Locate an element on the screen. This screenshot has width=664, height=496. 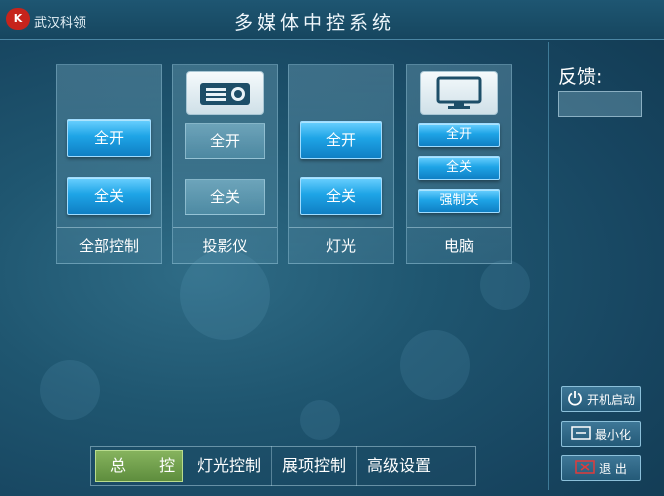
feedback-display is located at coordinates (600, 104).